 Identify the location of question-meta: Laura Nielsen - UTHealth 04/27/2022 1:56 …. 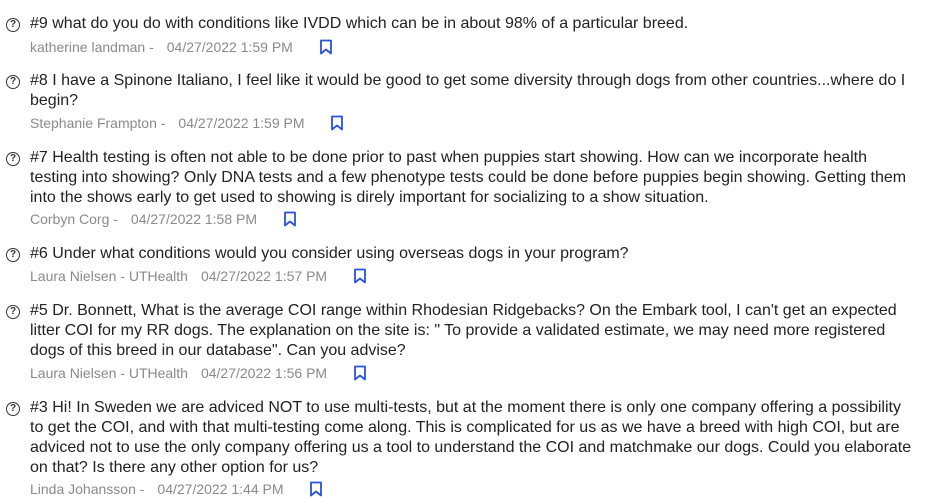
(198, 373).